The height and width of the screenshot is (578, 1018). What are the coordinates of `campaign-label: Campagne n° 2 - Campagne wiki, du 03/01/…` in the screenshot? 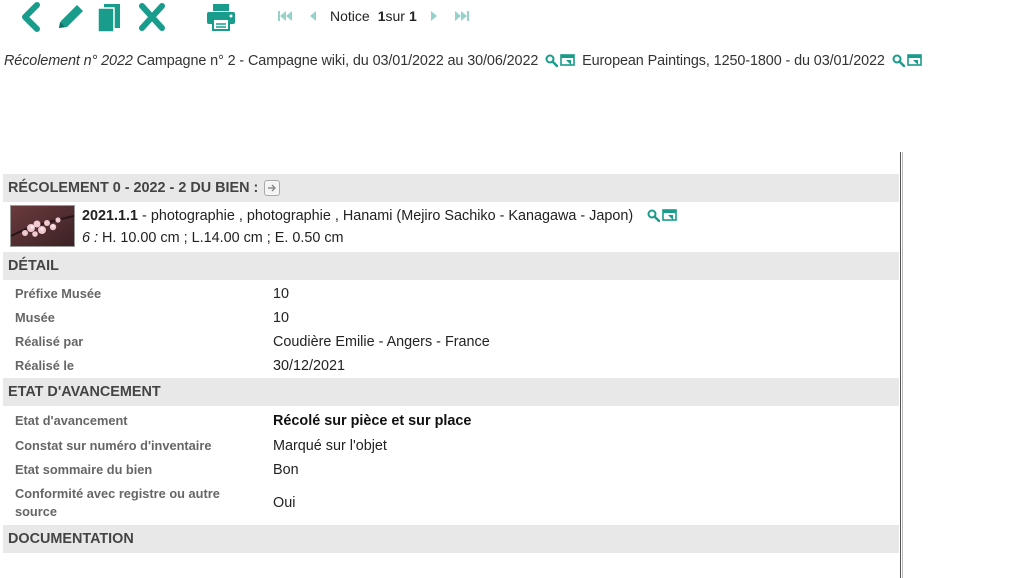 It's located at (337, 61).